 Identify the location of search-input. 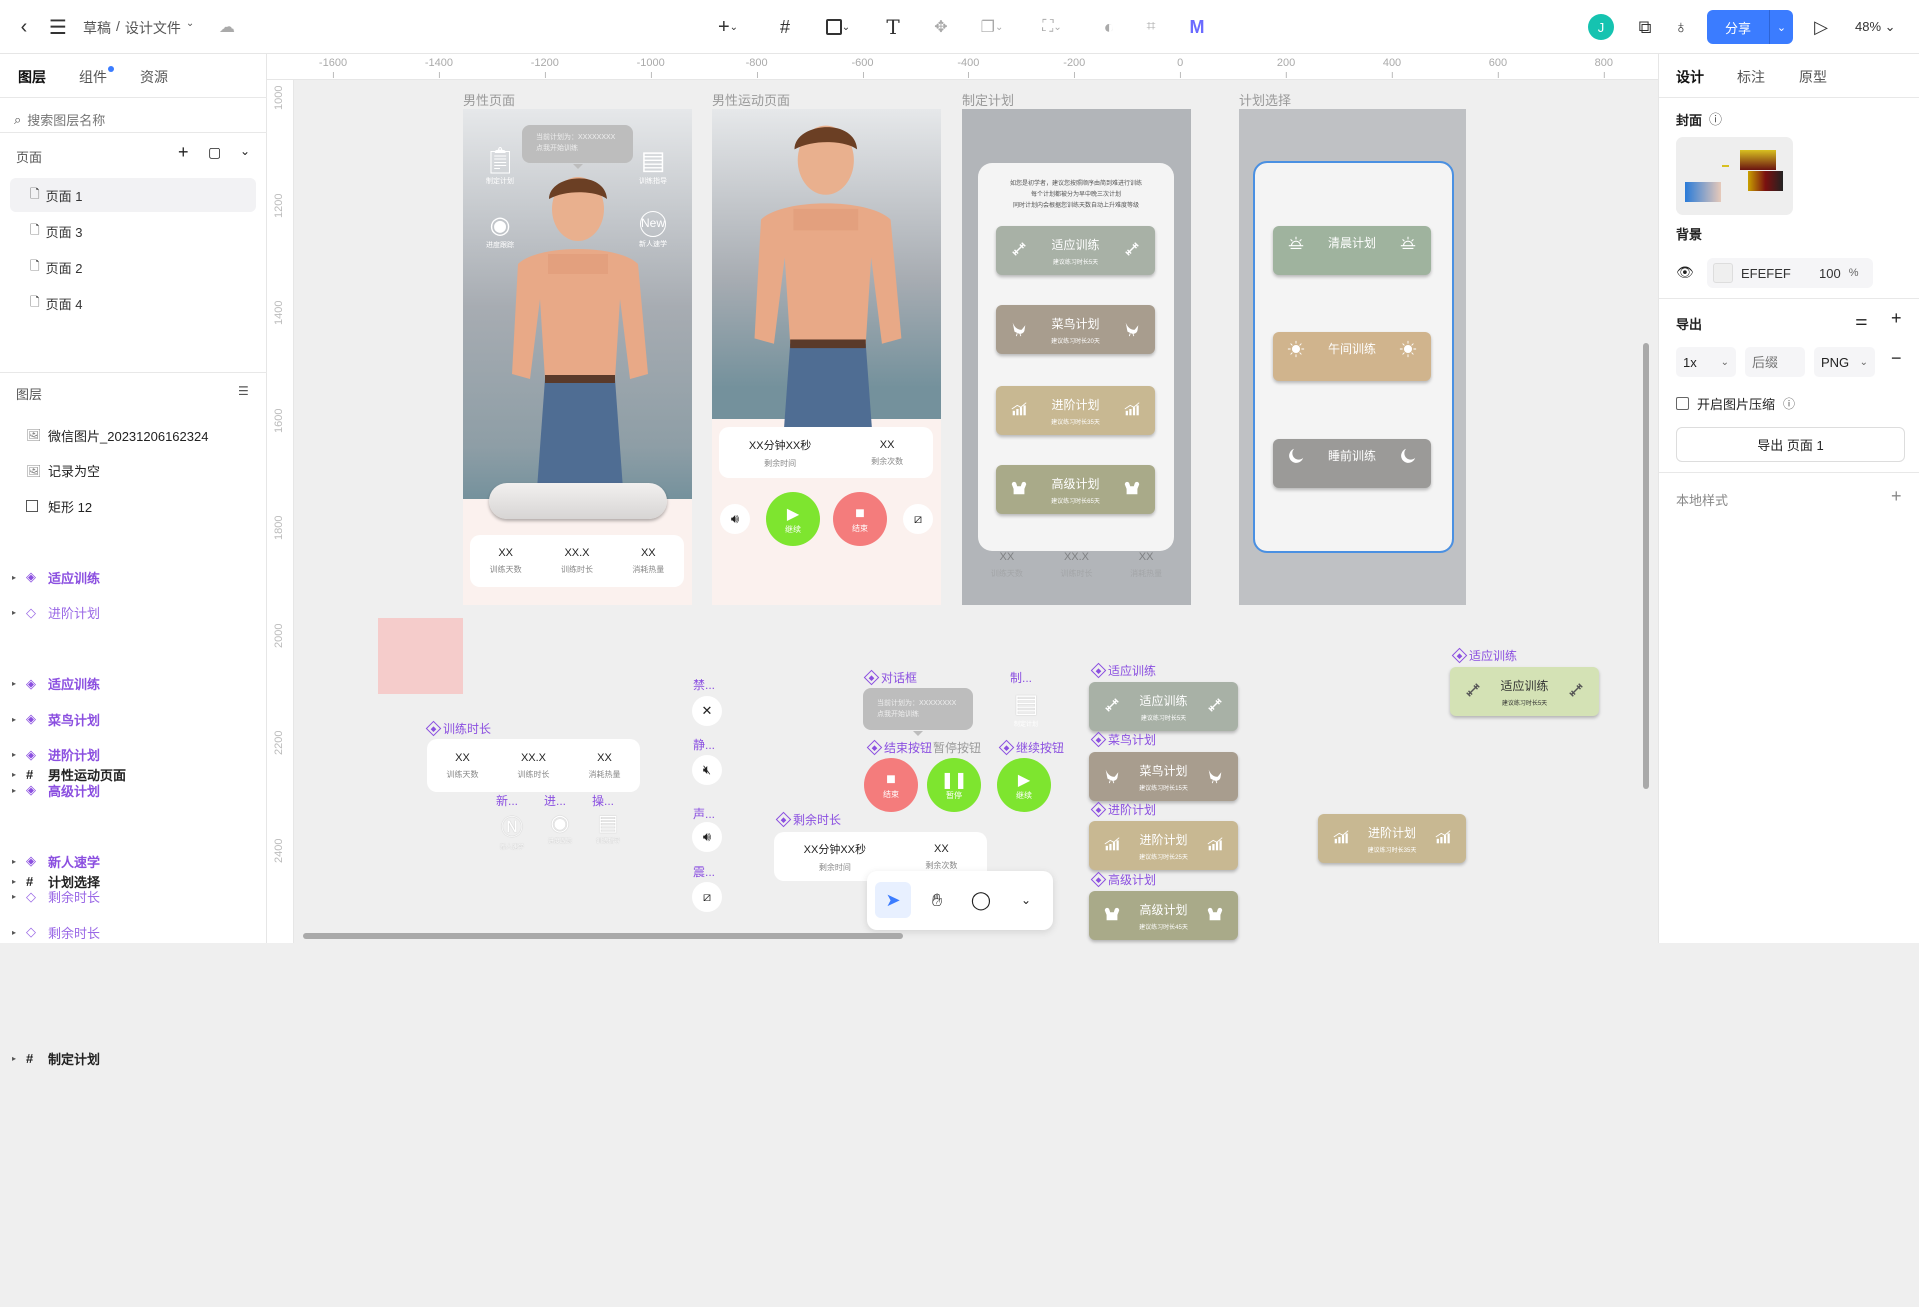
(127, 120).